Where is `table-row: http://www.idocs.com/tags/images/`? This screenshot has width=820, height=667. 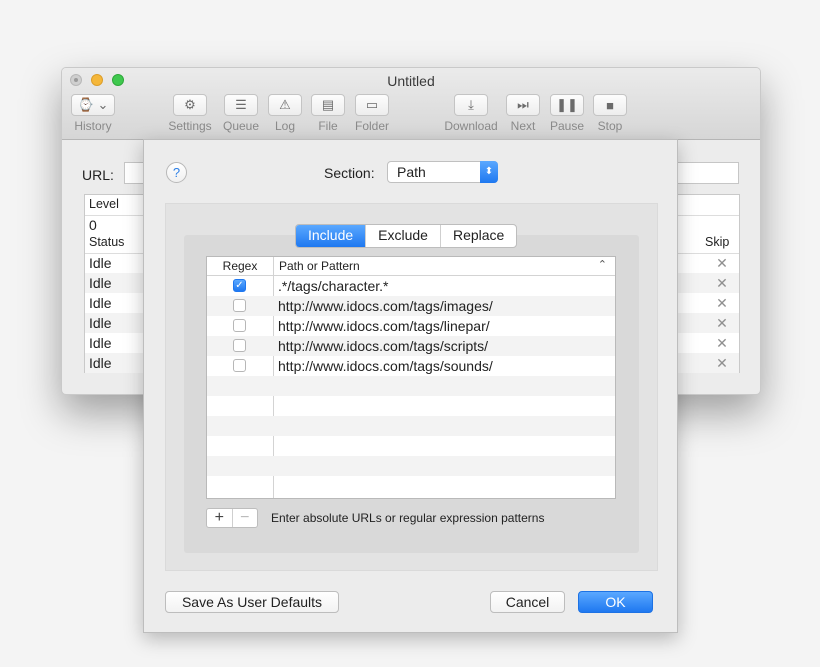
table-row: http://www.idocs.com/tags/images/ is located at coordinates (411, 306).